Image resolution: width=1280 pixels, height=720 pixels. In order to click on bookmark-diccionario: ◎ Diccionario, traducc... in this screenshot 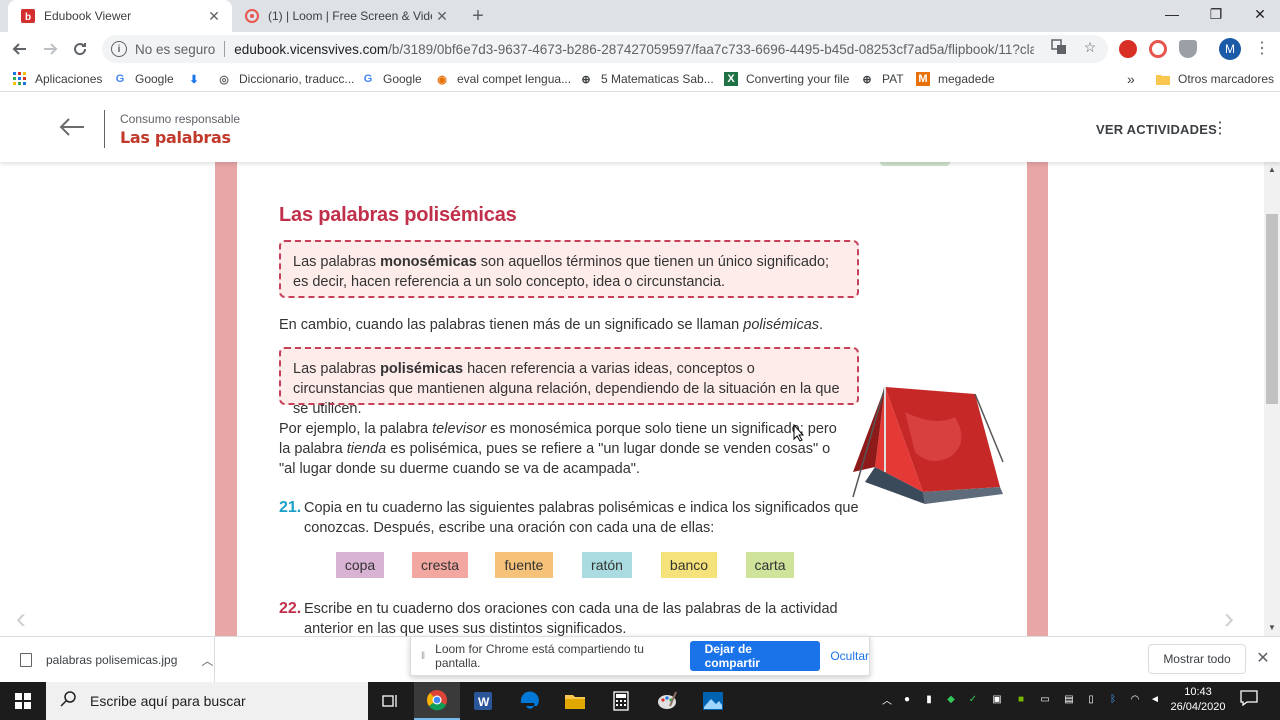, I will do `click(285, 79)`.